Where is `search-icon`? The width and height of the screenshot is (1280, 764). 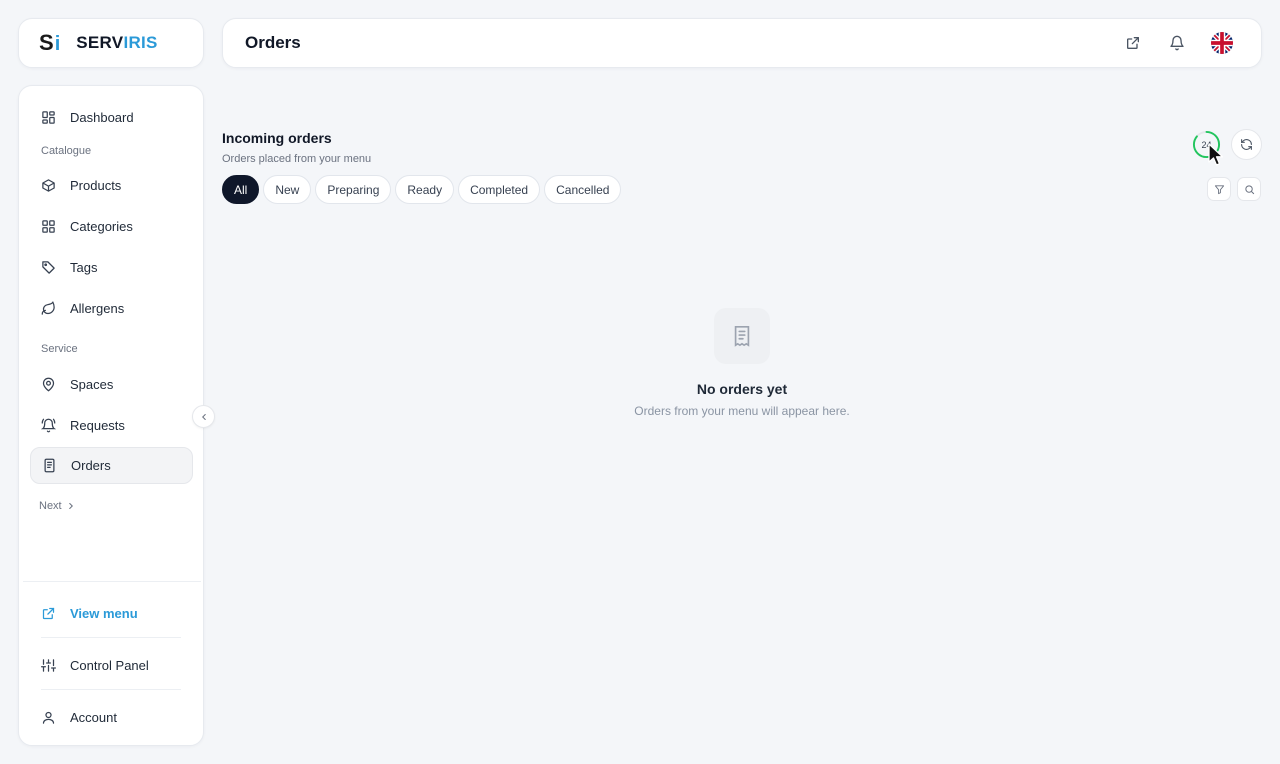 search-icon is located at coordinates (1249, 189).